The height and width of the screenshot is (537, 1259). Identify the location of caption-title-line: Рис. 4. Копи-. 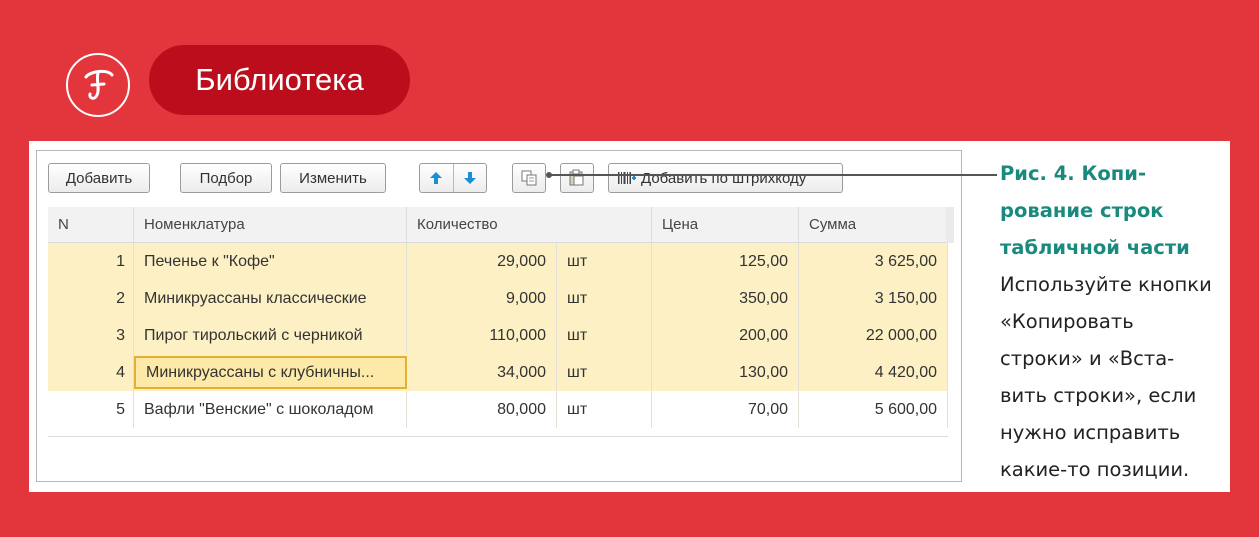
(1073, 173).